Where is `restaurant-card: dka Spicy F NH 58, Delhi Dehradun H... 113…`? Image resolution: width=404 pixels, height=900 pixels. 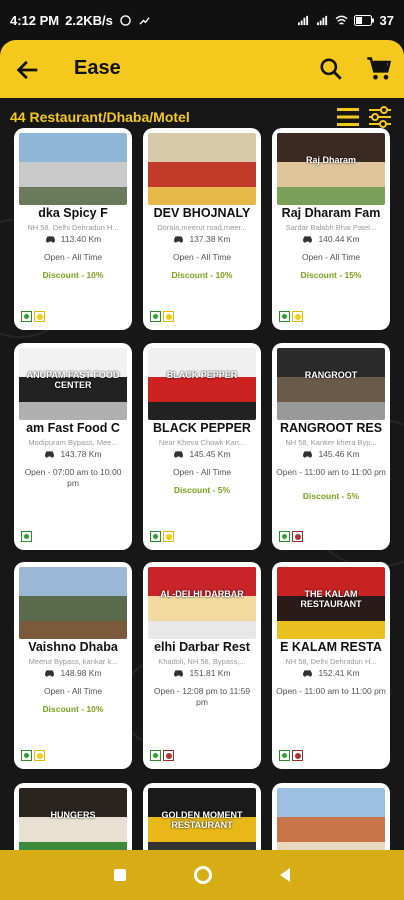 restaurant-card: dka Spicy F NH 58, Delhi Dehradun H... 113… is located at coordinates (73, 229).